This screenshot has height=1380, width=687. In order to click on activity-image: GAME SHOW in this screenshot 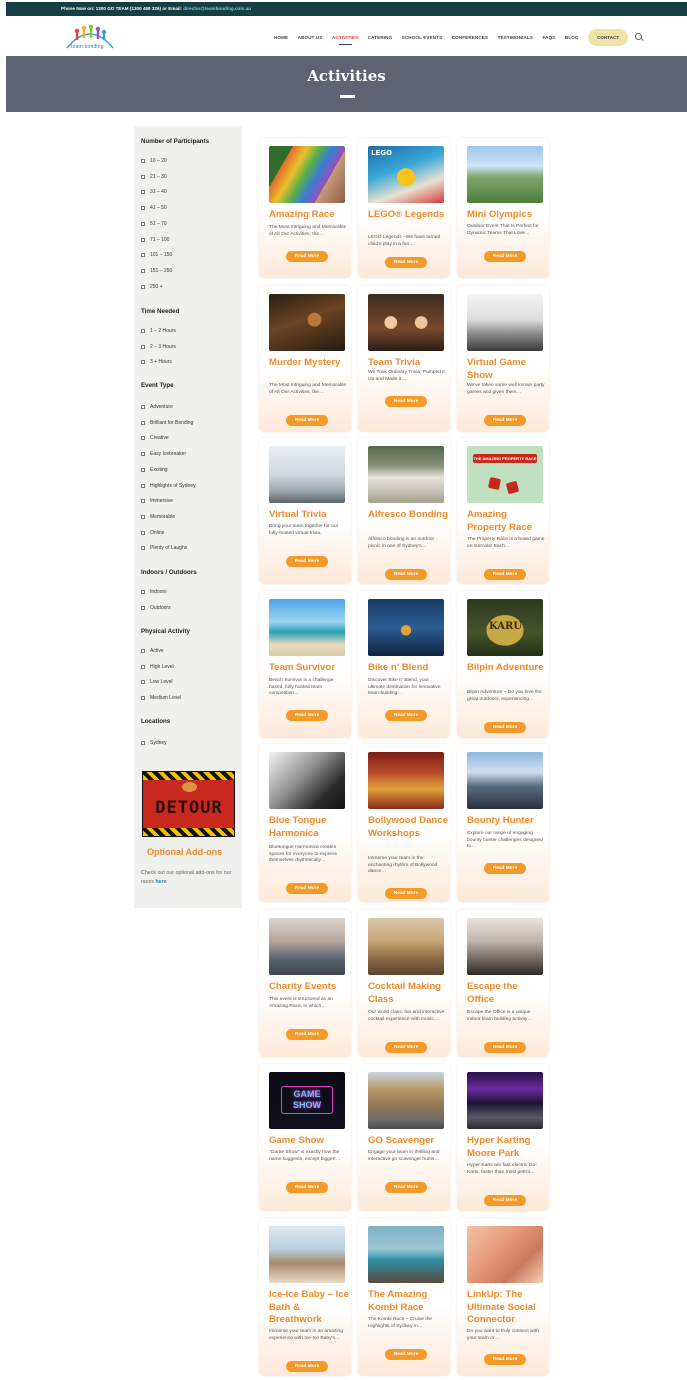, I will do `click(307, 1100)`.